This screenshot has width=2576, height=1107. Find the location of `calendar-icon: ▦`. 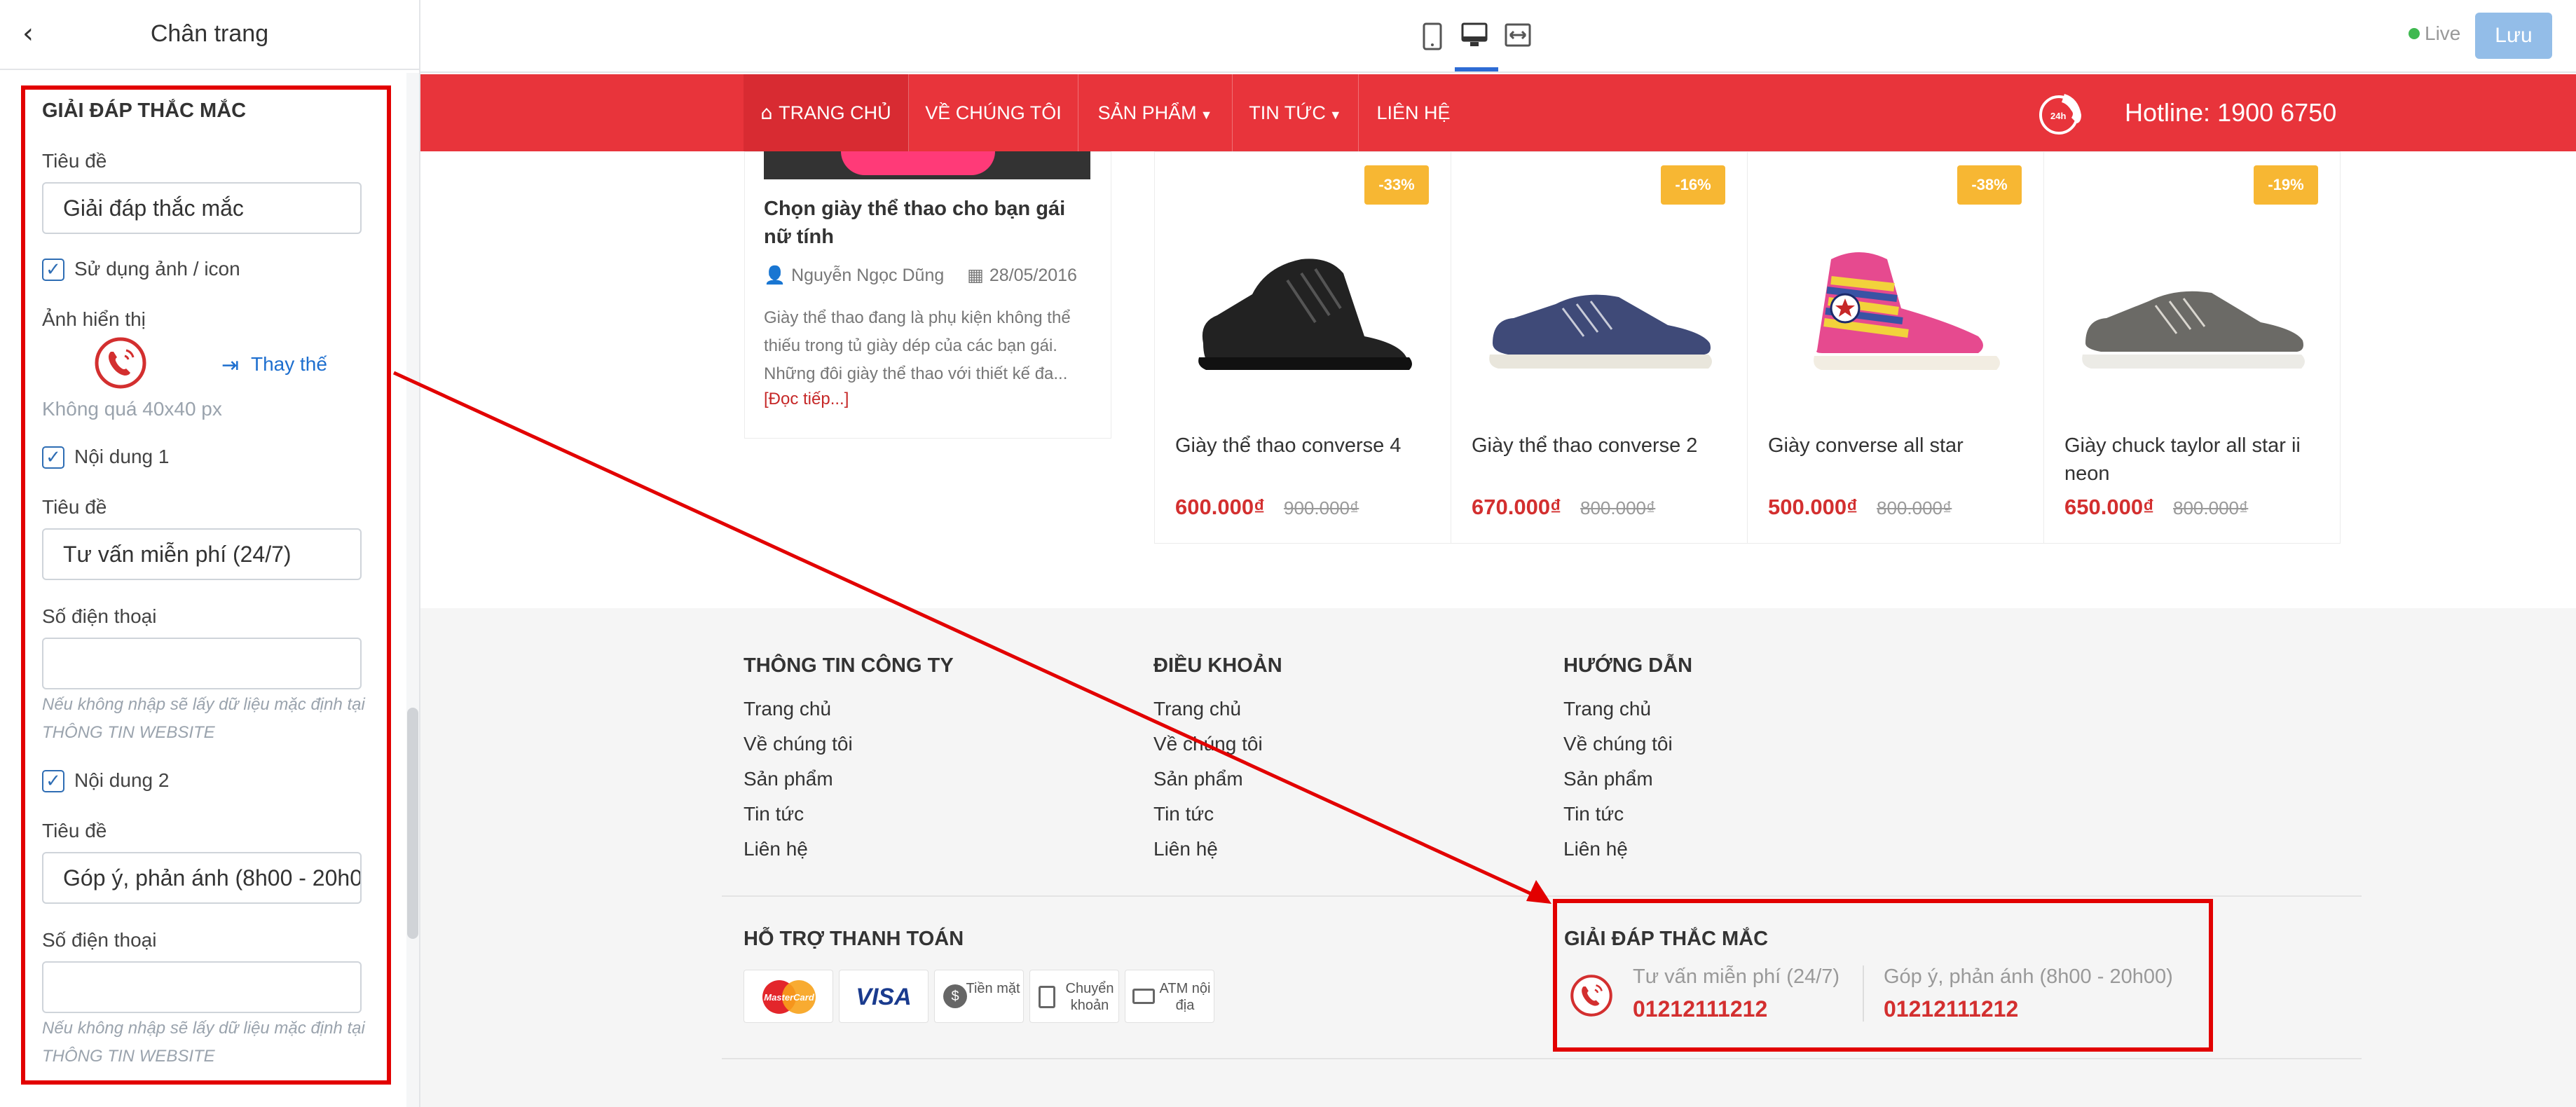

calendar-icon: ▦ is located at coordinates (978, 275).